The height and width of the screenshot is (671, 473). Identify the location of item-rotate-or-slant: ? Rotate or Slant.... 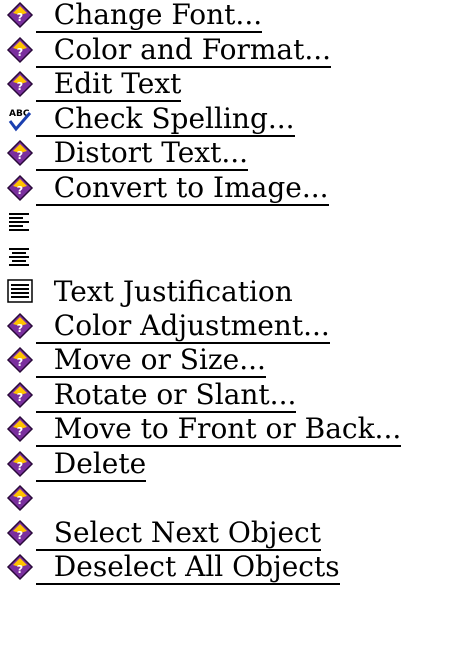
(236, 397).